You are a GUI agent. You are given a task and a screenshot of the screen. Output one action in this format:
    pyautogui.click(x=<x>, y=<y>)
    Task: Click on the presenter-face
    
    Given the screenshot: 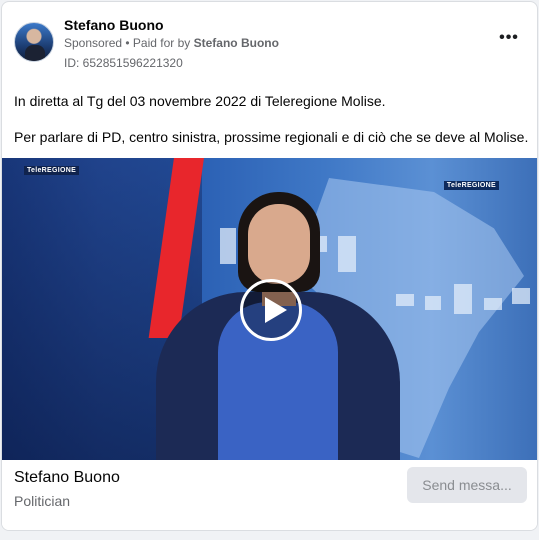 What is the action you would take?
    pyautogui.click(x=279, y=244)
    